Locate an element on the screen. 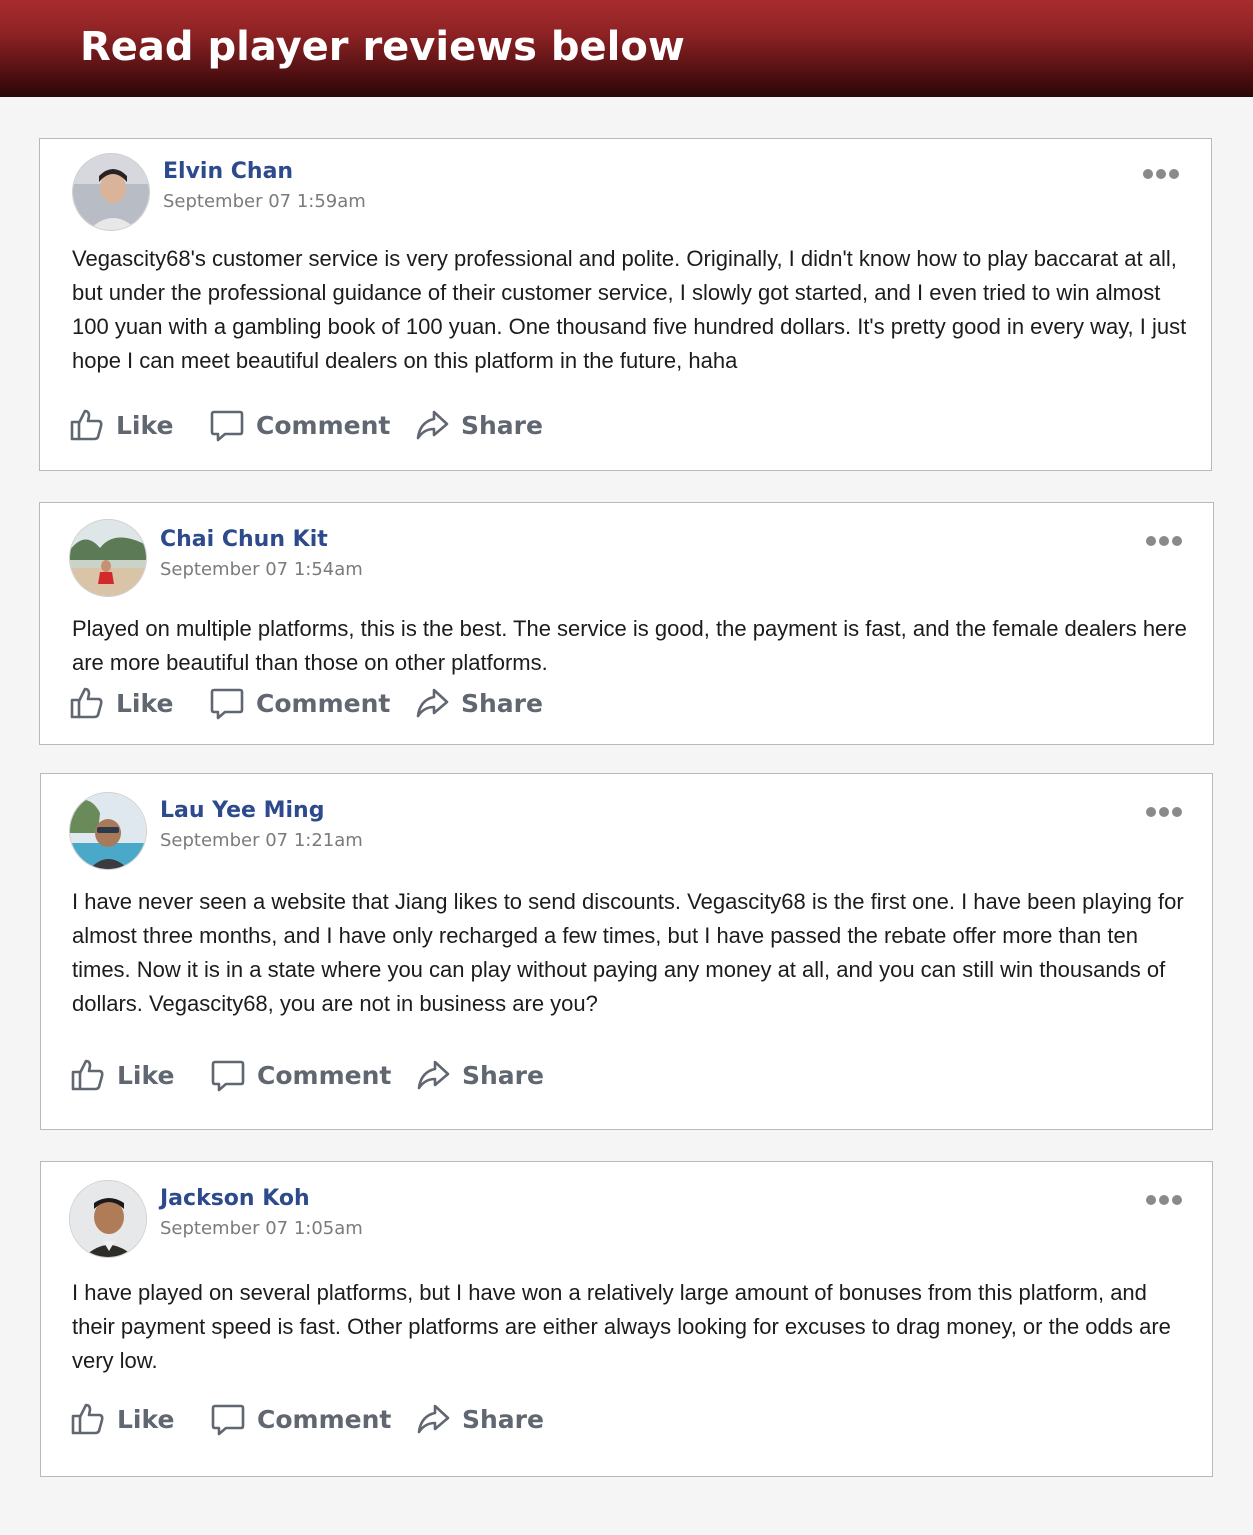 This screenshot has height=1535, width=1253. header-banner: Read player reviews below is located at coordinates (626, 48).